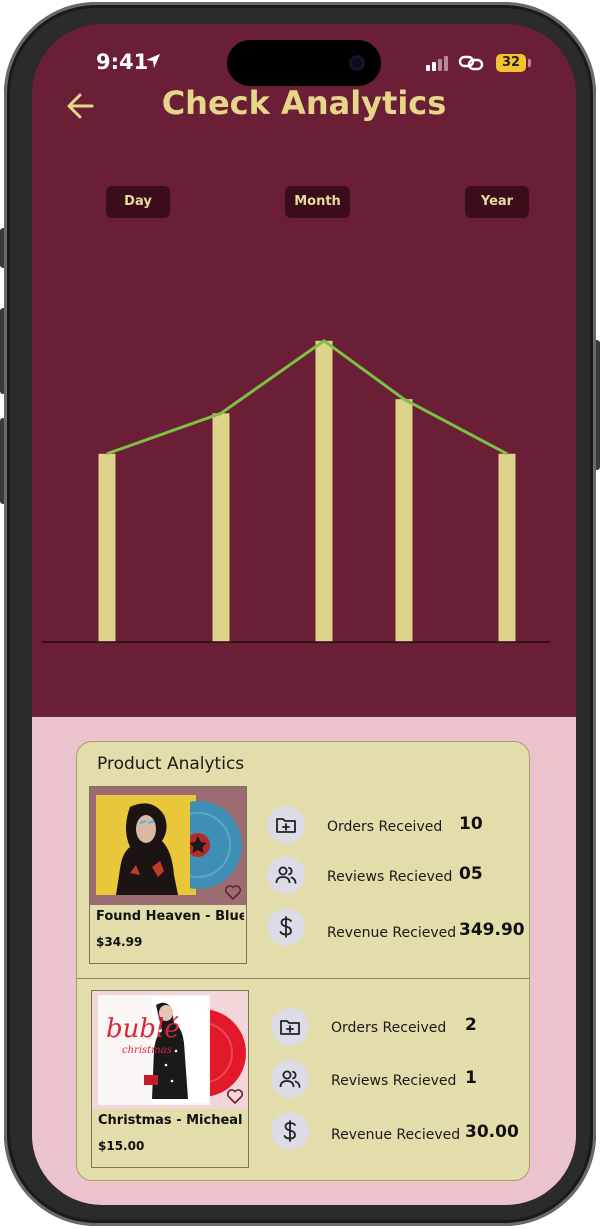 The width and height of the screenshot is (600, 1229). What do you see at coordinates (511, 63) in the screenshot?
I see `battery-indicator: 32` at bounding box center [511, 63].